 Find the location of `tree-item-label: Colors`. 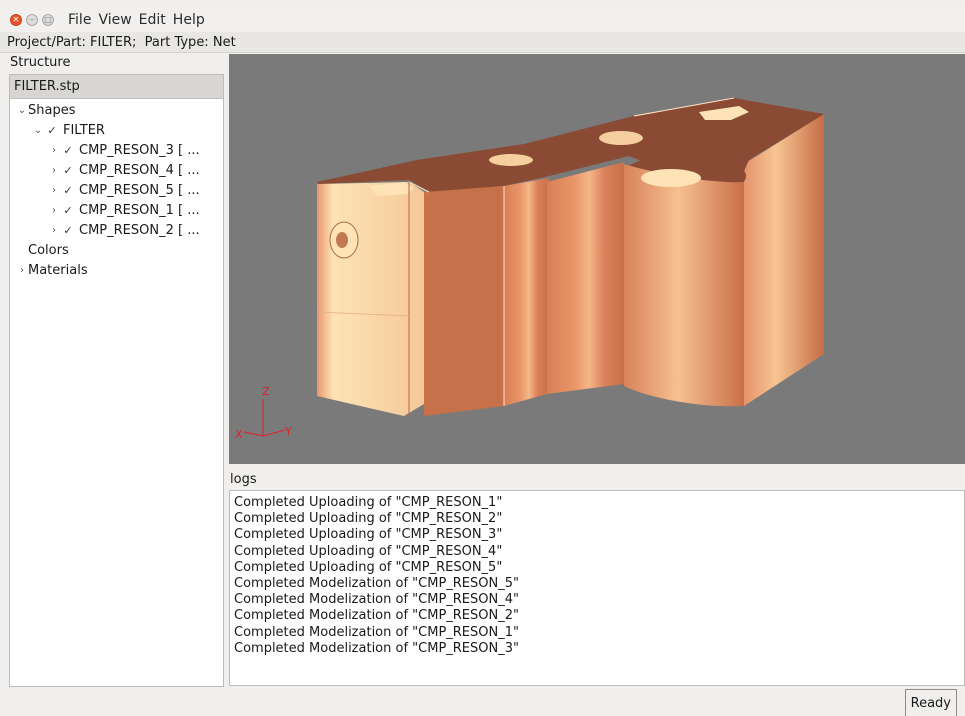

tree-item-label: Colors is located at coordinates (48, 250).